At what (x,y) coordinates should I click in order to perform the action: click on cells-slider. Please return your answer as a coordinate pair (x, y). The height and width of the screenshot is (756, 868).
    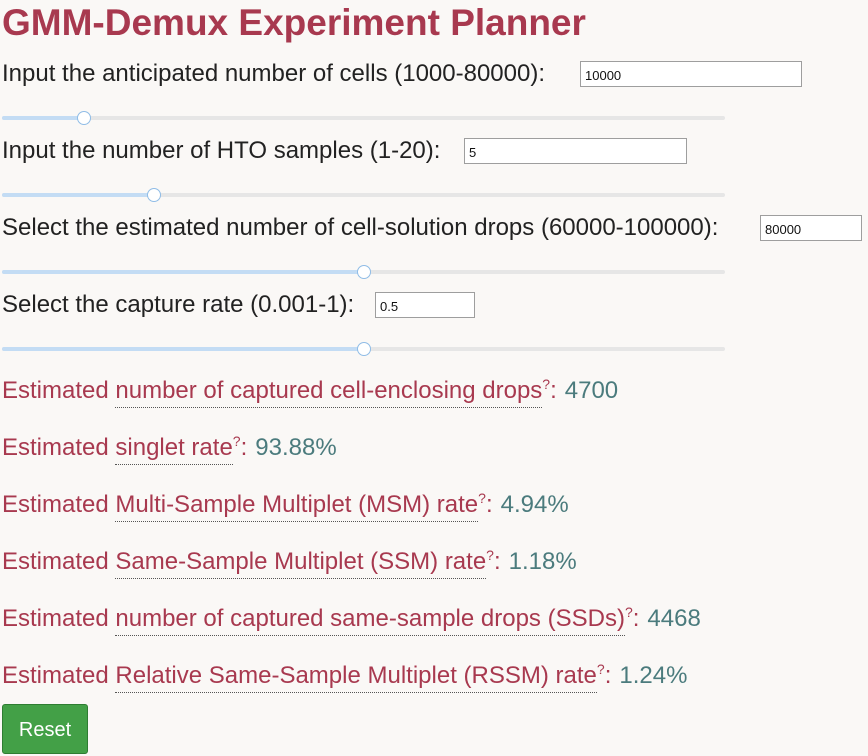
    Looking at the image, I should click on (363, 118).